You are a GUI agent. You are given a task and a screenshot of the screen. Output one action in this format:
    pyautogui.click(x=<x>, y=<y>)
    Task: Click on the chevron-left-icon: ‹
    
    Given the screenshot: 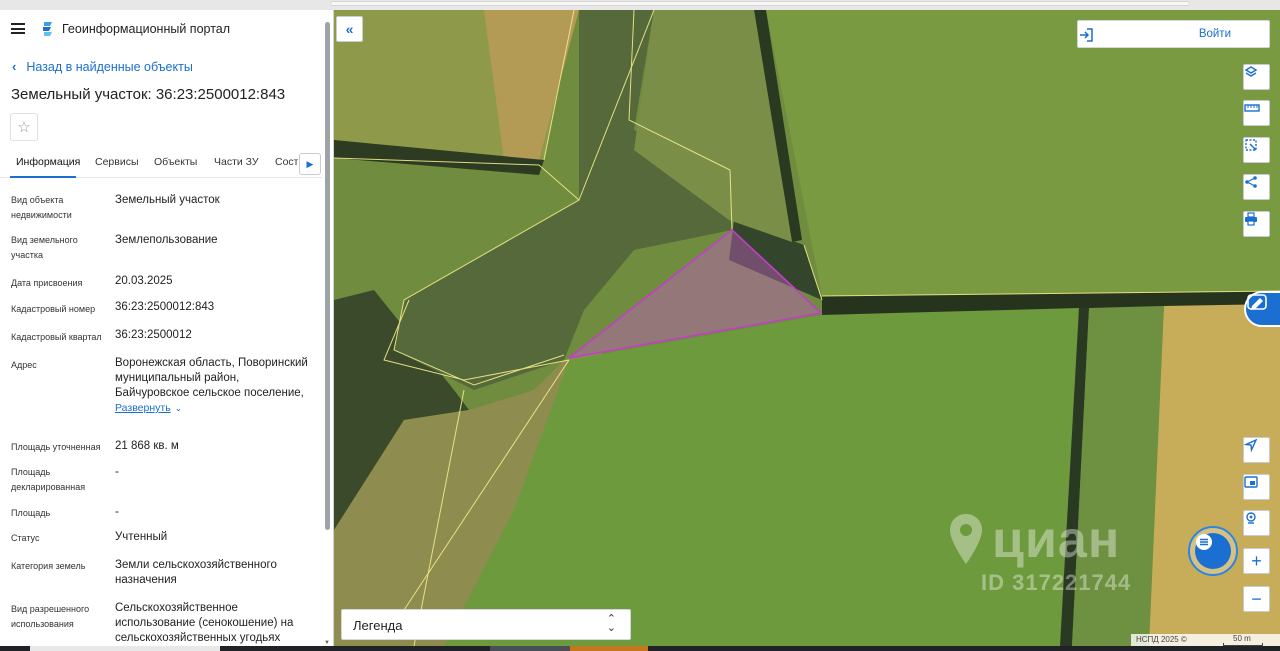 What is the action you would take?
    pyautogui.click(x=14, y=66)
    